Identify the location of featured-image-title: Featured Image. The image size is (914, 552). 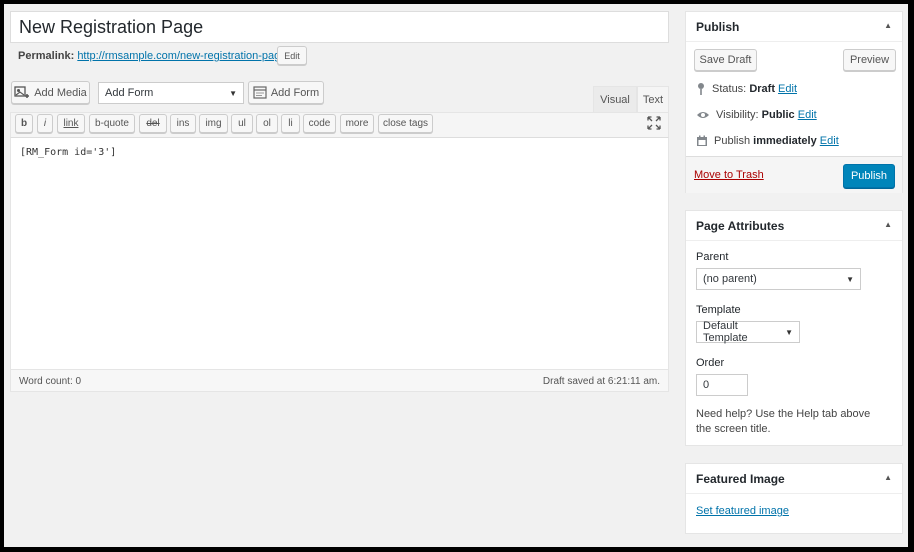
(740, 479).